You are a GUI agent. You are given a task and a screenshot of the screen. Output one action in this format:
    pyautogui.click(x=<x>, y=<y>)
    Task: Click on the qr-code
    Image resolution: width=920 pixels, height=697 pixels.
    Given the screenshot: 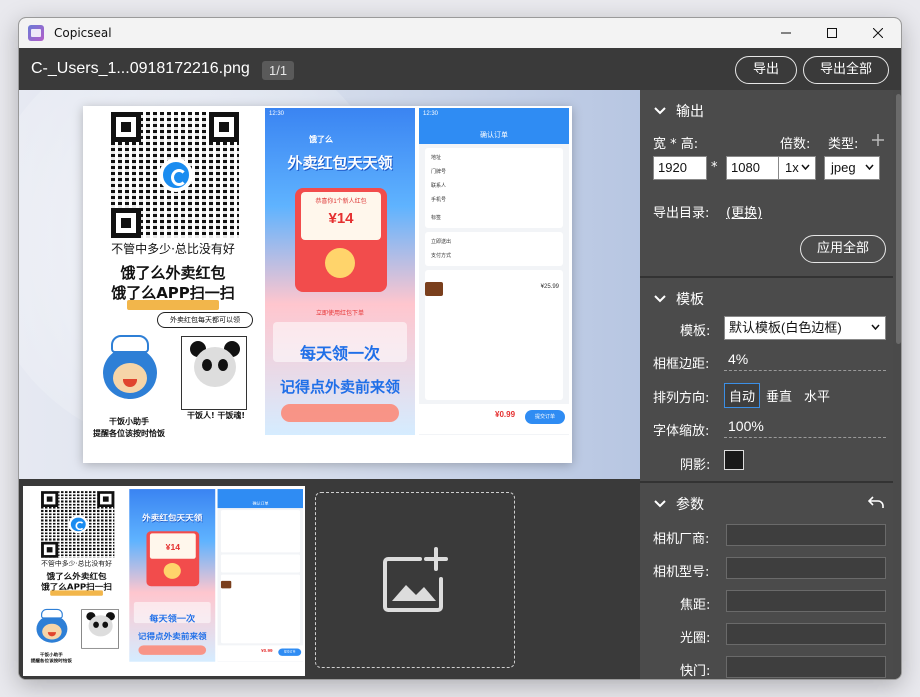 What is the action you would take?
    pyautogui.click(x=175, y=175)
    